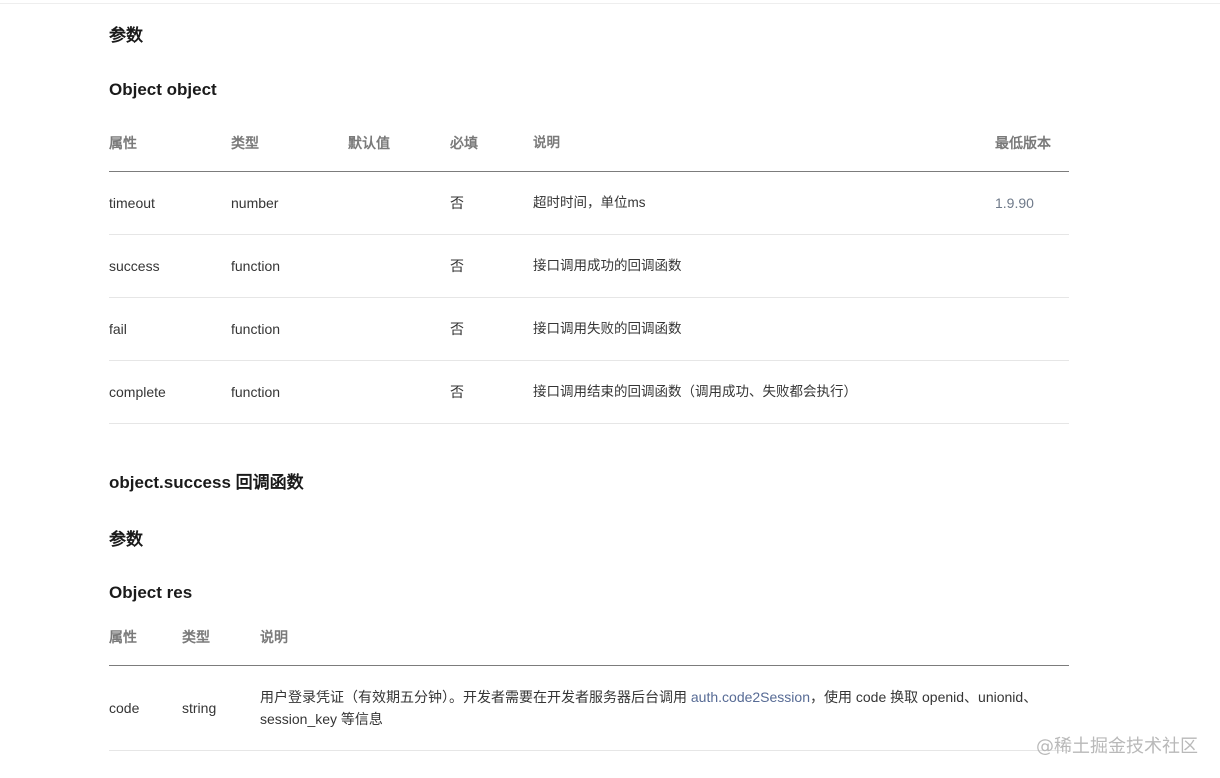 The image size is (1220, 778). I want to click on section-heading-params-2: 参数, so click(126, 539).